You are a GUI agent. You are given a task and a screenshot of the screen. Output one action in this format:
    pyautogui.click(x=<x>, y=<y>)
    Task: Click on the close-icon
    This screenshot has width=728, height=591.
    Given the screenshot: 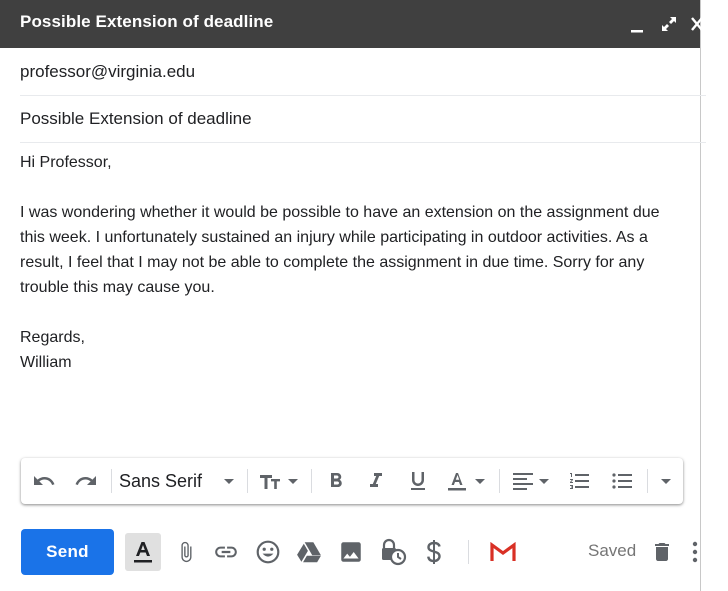 What is the action you would take?
    pyautogui.click(x=697, y=24)
    